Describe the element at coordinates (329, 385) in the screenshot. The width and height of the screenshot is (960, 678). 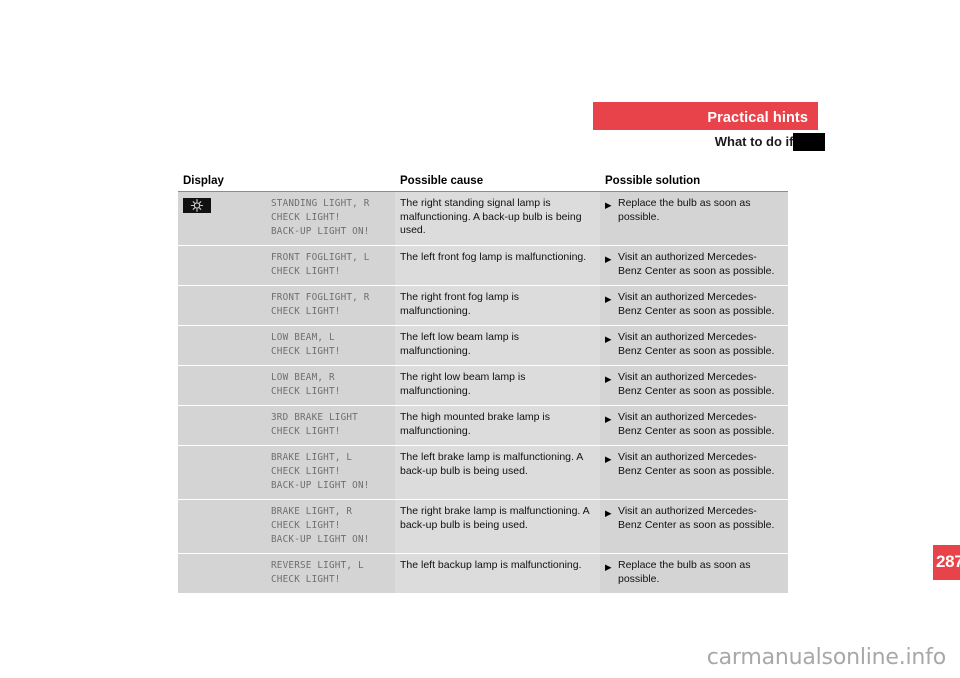
I see `display-code-lines: LOW BEAM, R CHECK LIGHT!` at that location.